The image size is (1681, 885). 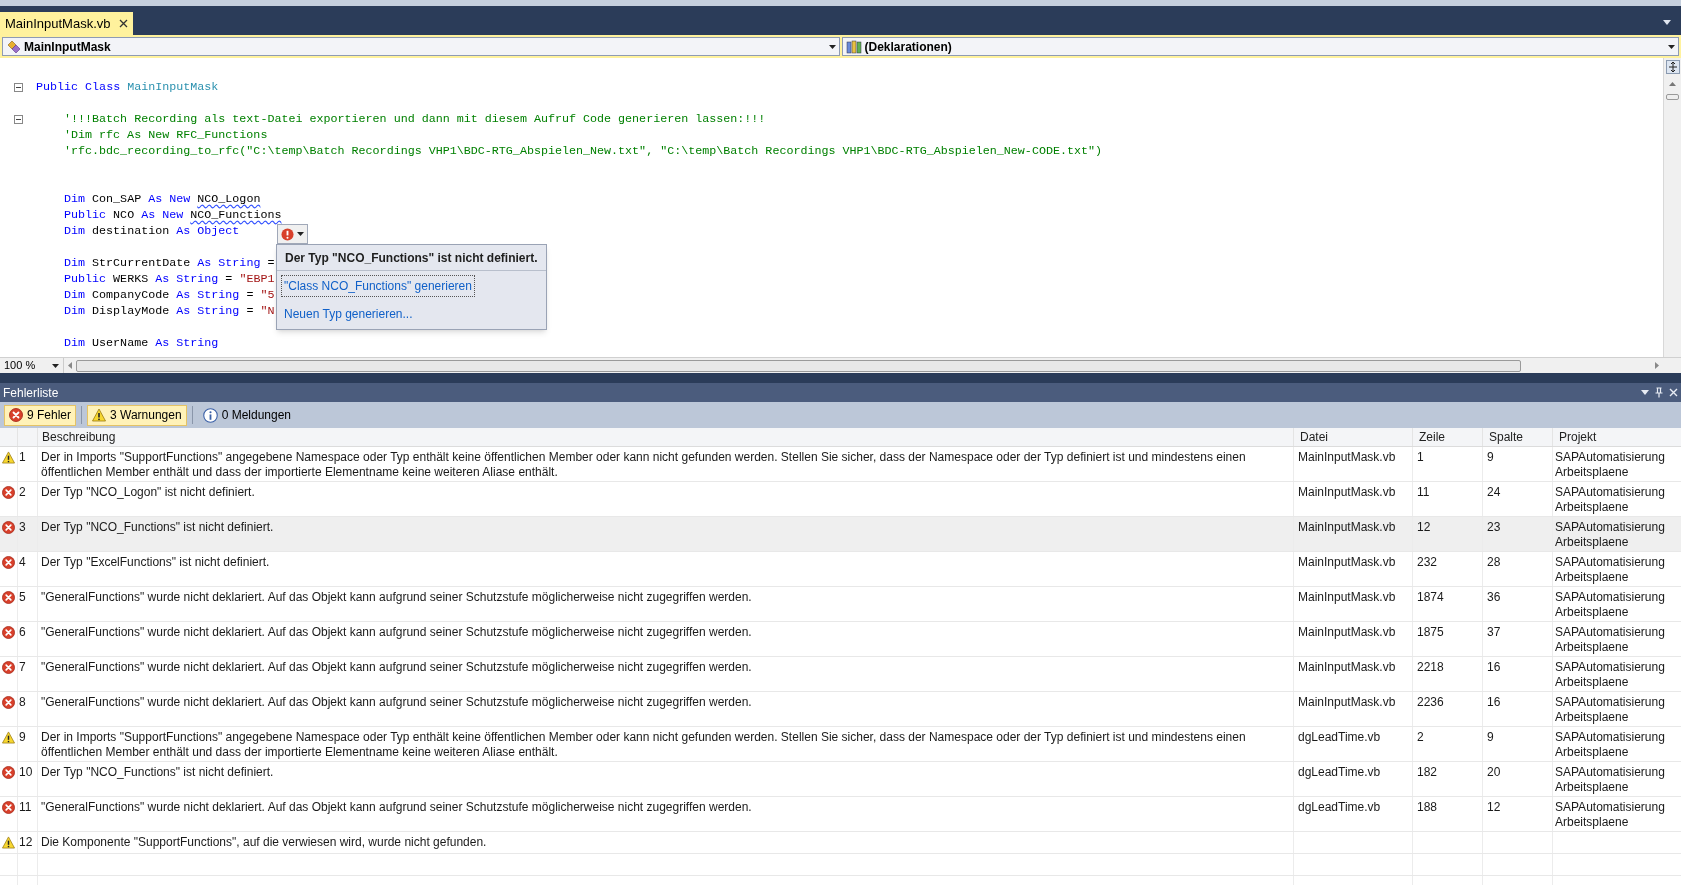 I want to click on row-number: 3, so click(x=22, y=527).